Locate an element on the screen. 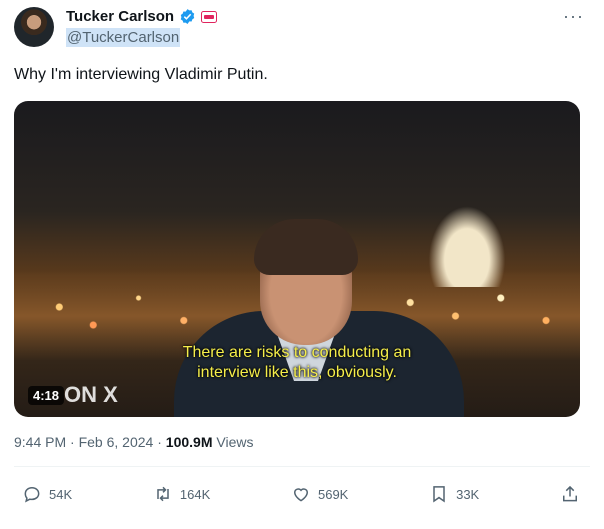 This screenshot has height=529, width=604. author-handle: @TuckerCarlson is located at coordinates (123, 37).